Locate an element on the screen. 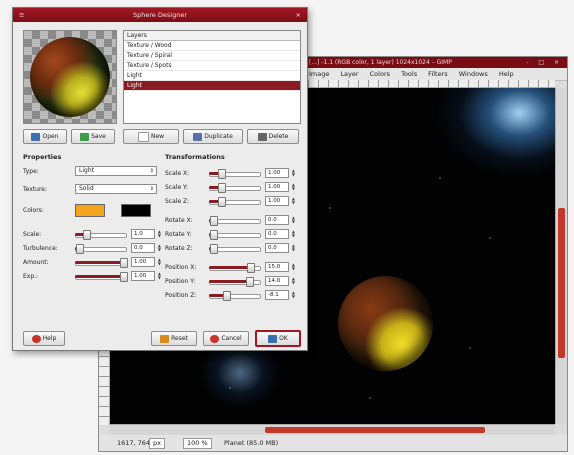 This screenshot has width=574, height=455. transform-spinbox: 15.0 ▲ ▼ is located at coordinates (280, 267).